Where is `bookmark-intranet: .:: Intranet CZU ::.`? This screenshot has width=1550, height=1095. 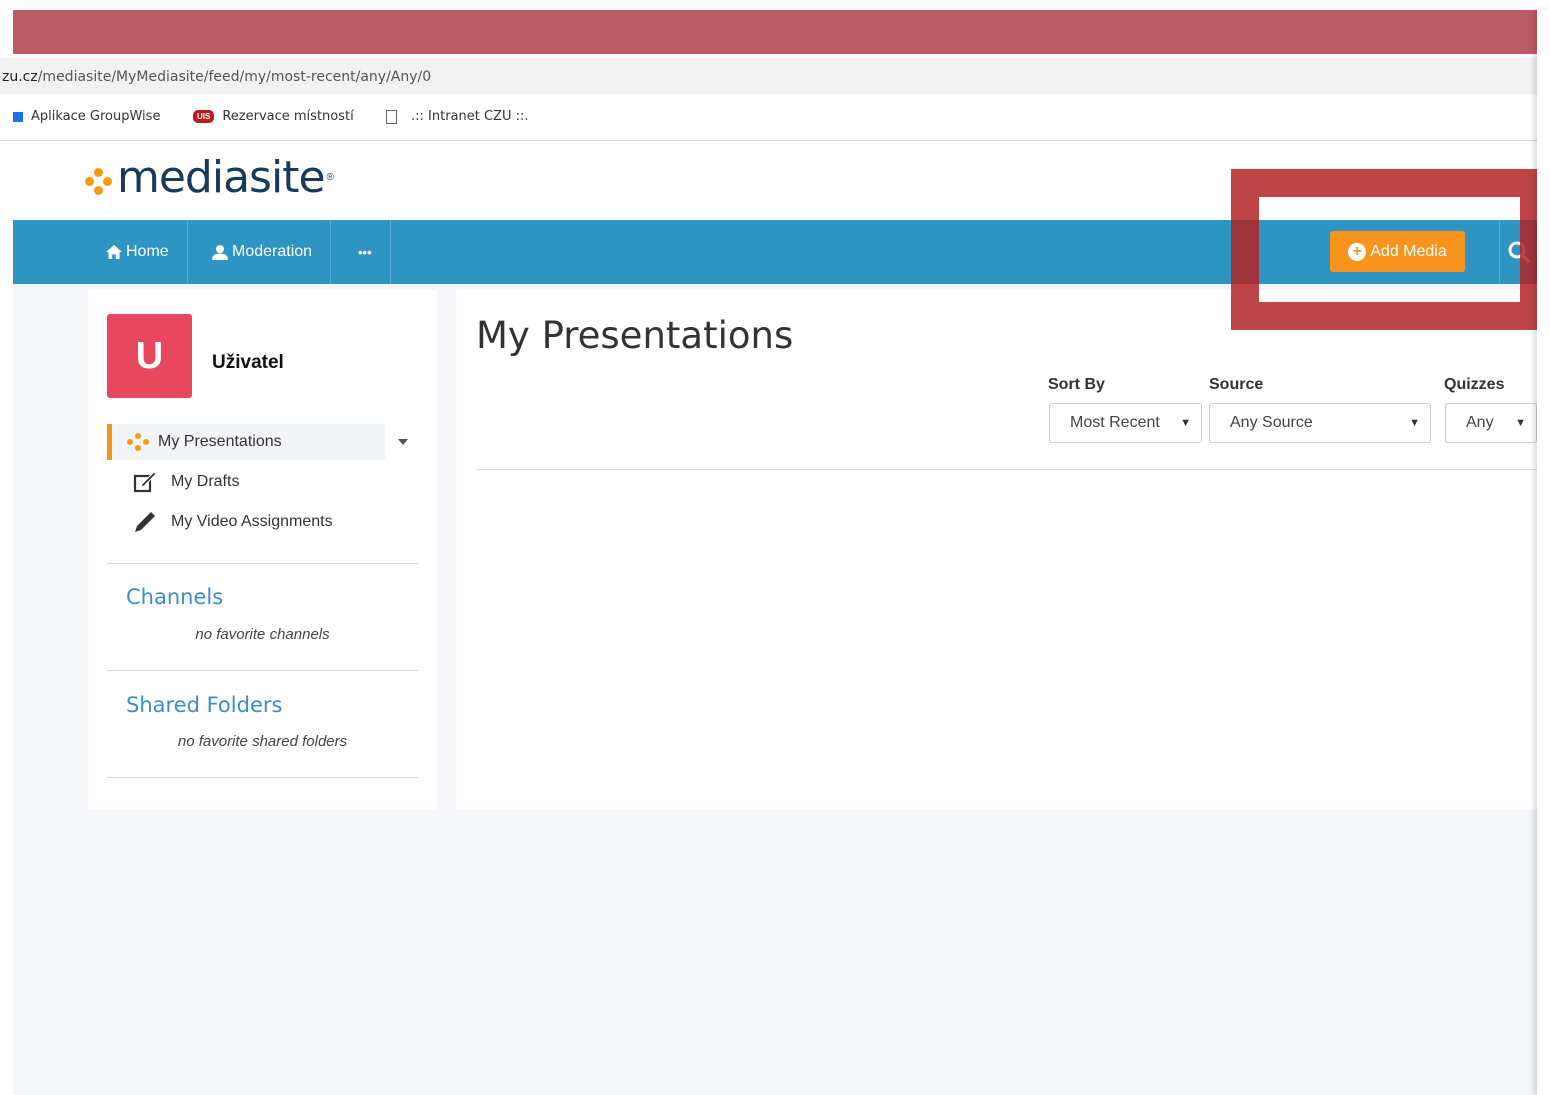
bookmark-intranet: .:: Intranet CZU ::. is located at coordinates (457, 116).